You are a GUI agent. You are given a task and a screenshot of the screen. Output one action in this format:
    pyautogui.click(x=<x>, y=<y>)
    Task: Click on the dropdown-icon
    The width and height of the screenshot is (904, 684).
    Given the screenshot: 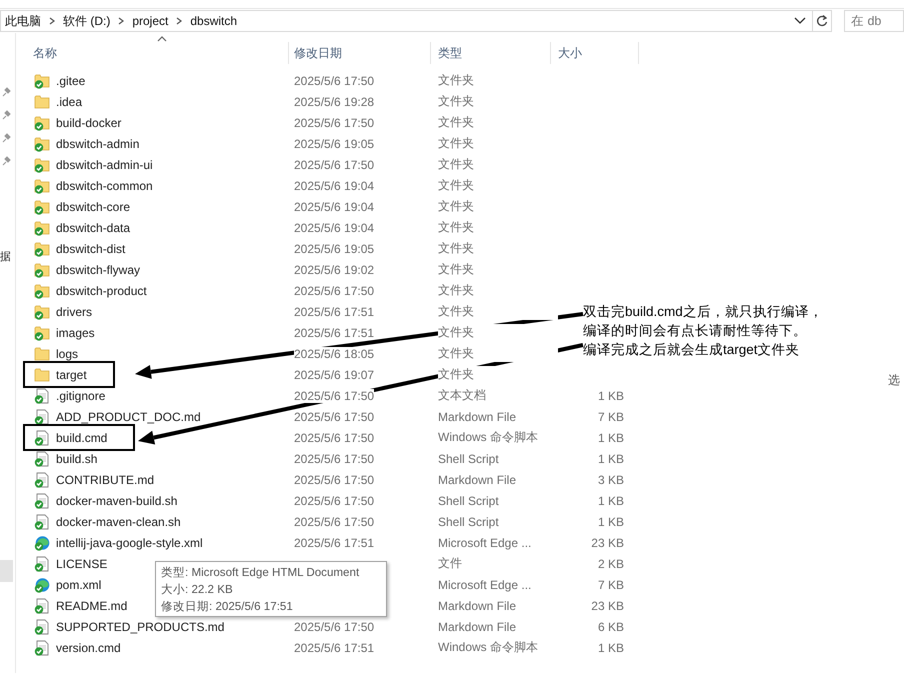 What is the action you would take?
    pyautogui.click(x=800, y=21)
    